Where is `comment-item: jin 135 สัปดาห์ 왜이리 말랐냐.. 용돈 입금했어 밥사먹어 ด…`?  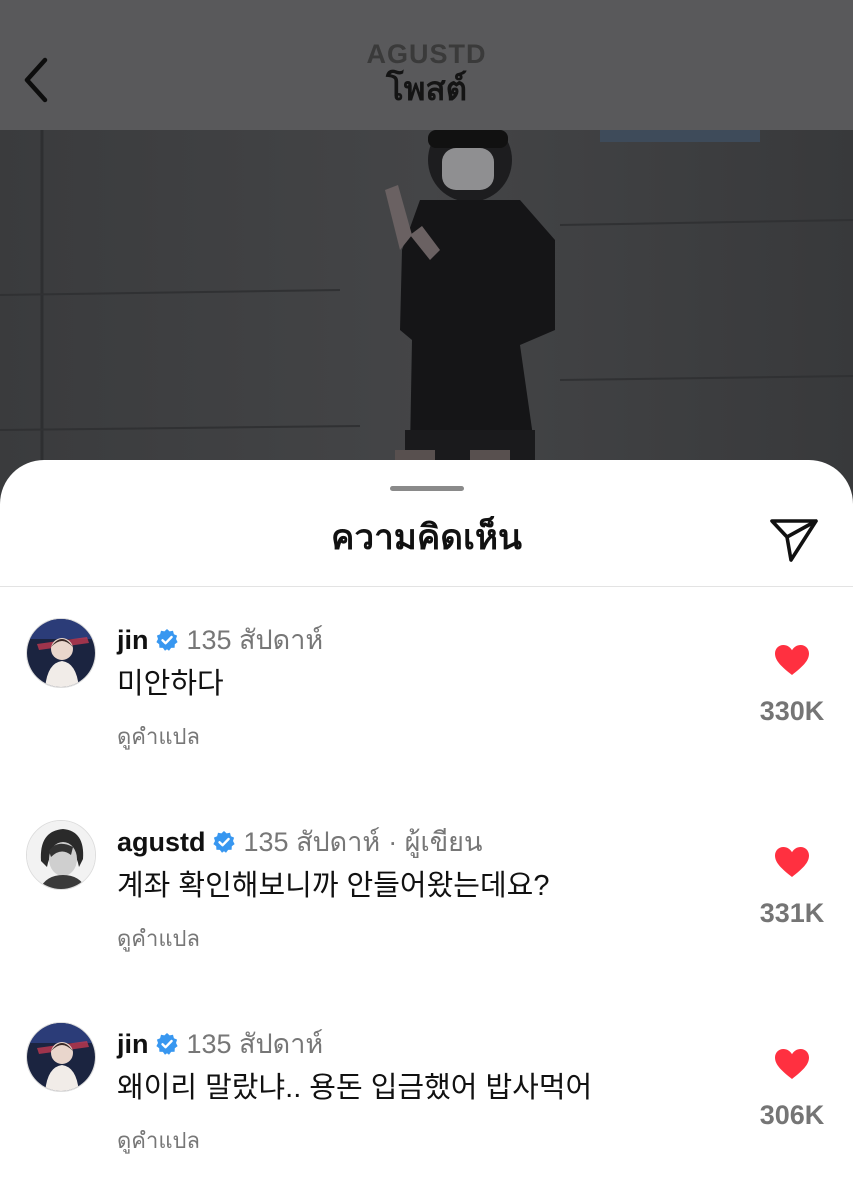 comment-item: jin 135 สัปดาห์ 왜이리 말랐냐.. 용돈 입금했어 밥사먹어 ด… is located at coordinates (426, 1077).